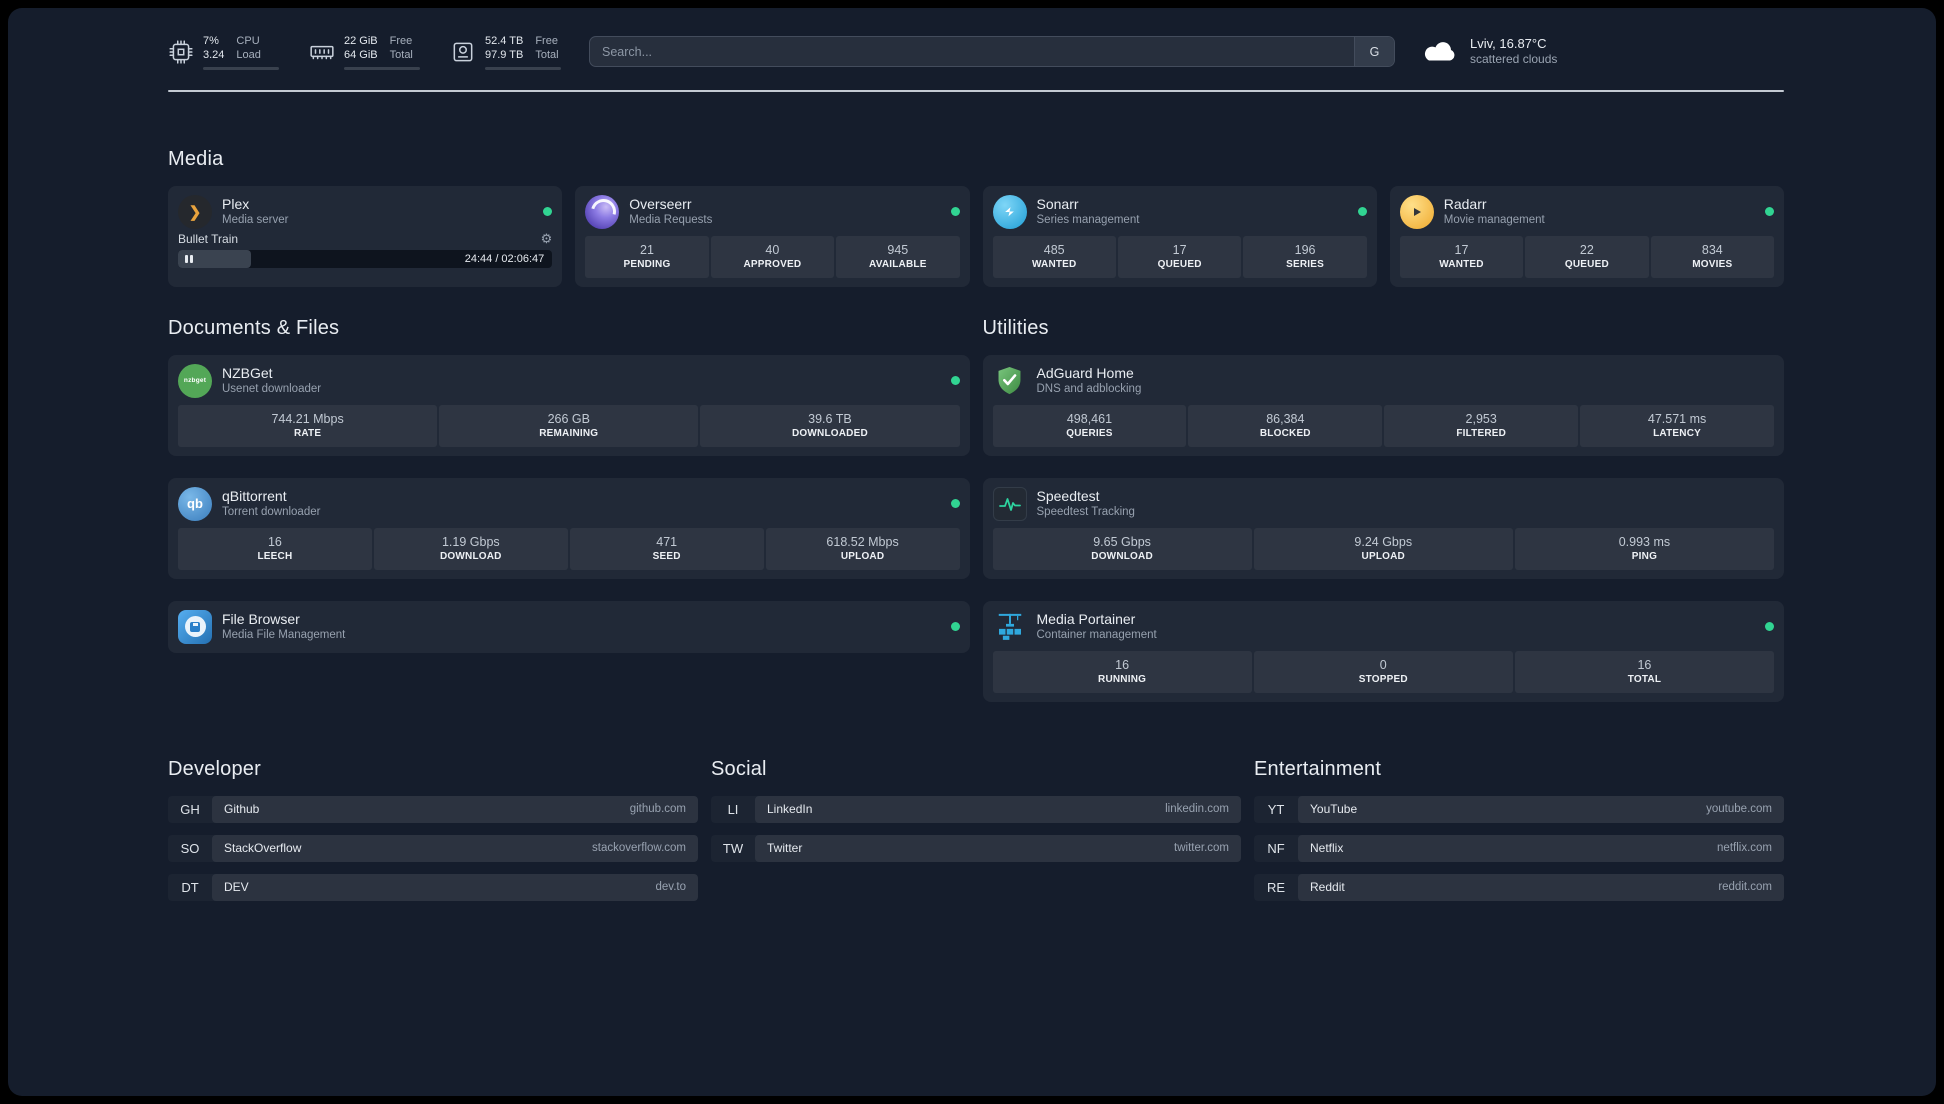 This screenshot has width=1944, height=1104. What do you see at coordinates (862, 542) in the screenshot?
I see `stat-value: 618.52 Mbps` at bounding box center [862, 542].